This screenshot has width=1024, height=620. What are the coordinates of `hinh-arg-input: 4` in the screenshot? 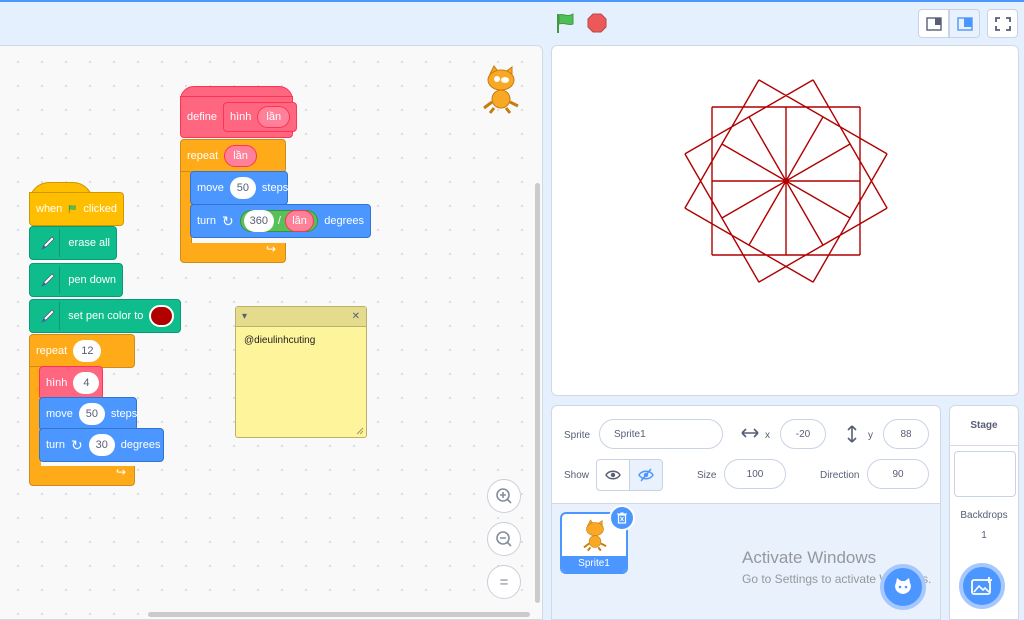 It's located at (86, 383).